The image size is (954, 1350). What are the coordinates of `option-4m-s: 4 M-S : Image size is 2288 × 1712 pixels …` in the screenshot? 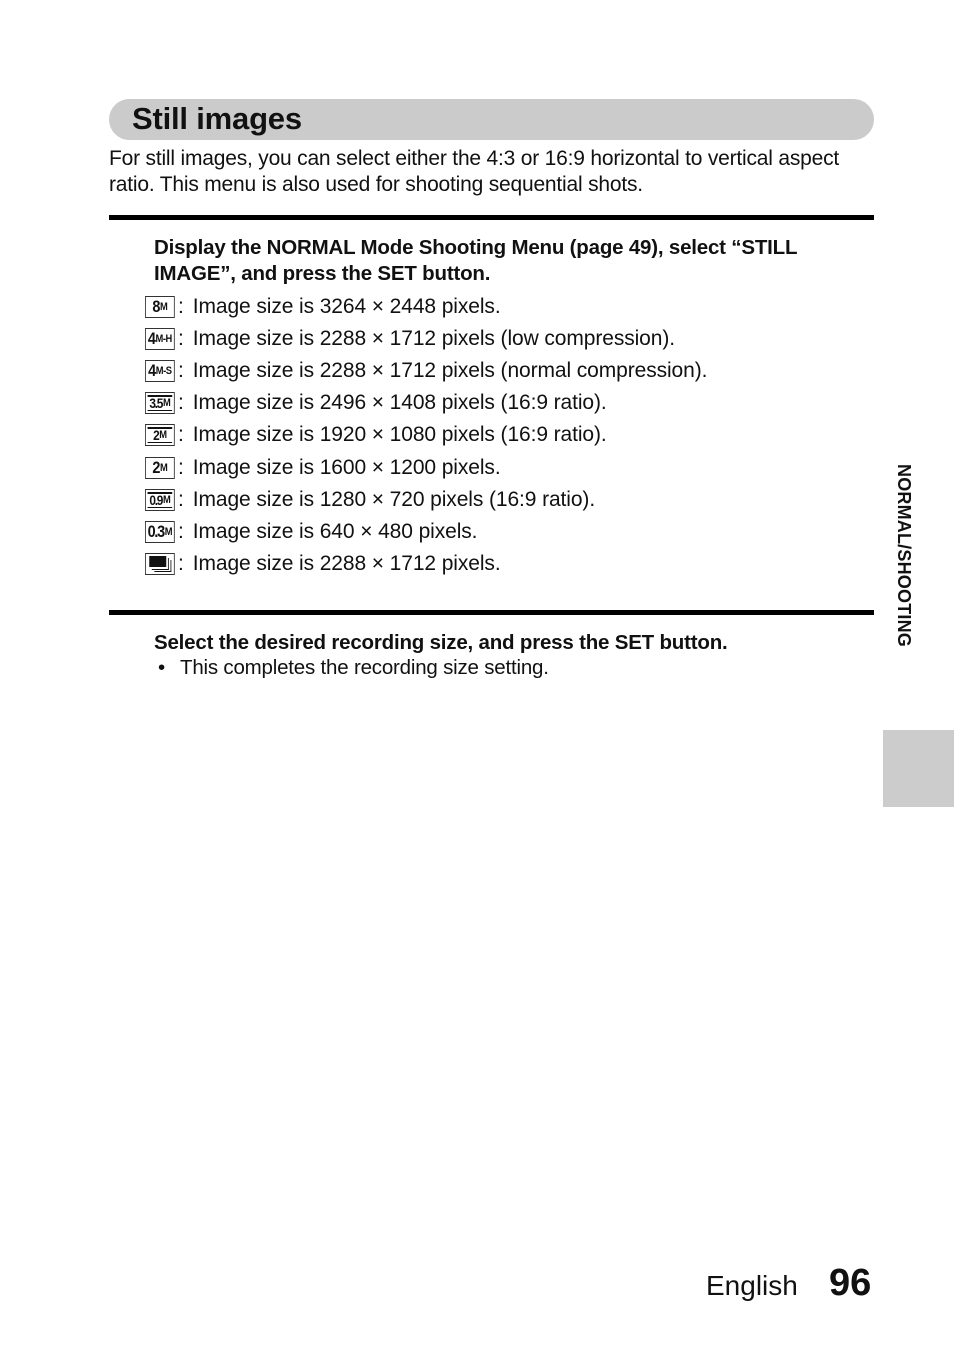 It's located at (426, 371).